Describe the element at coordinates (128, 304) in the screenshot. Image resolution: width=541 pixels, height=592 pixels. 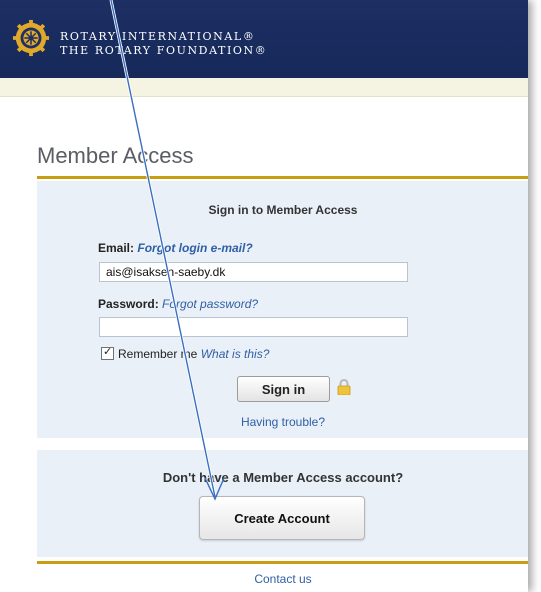
I see `password-label: Password:` at that location.